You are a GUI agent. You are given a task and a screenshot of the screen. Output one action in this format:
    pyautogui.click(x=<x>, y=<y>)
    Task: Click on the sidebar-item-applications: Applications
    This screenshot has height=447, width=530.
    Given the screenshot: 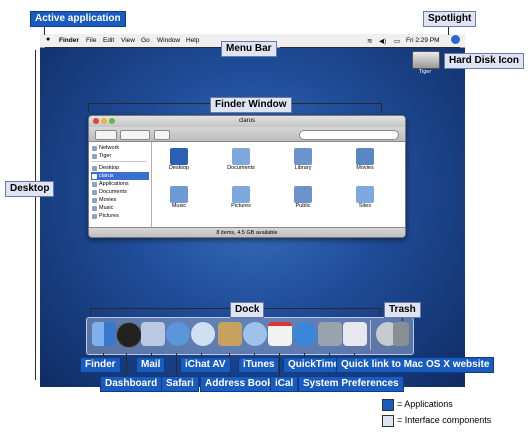 What is the action you would take?
    pyautogui.click(x=120, y=184)
    